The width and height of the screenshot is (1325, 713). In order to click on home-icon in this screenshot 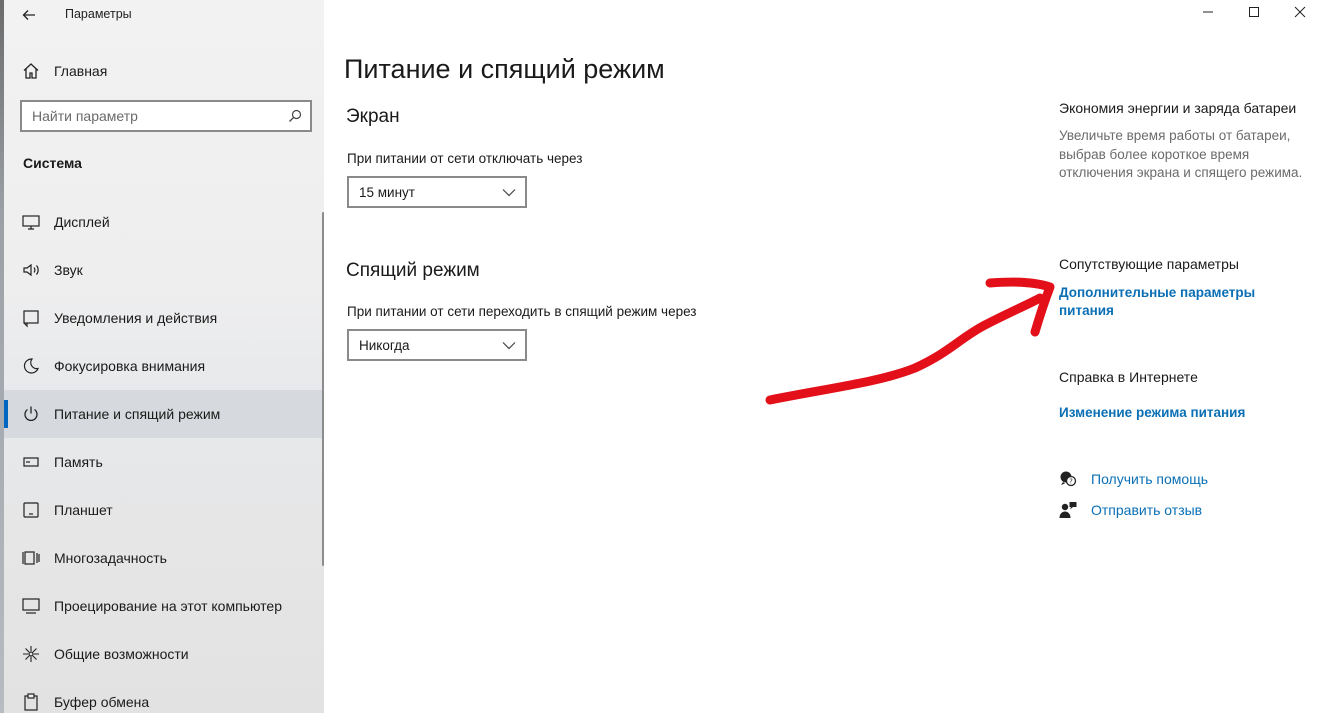, I will do `click(31, 71)`.